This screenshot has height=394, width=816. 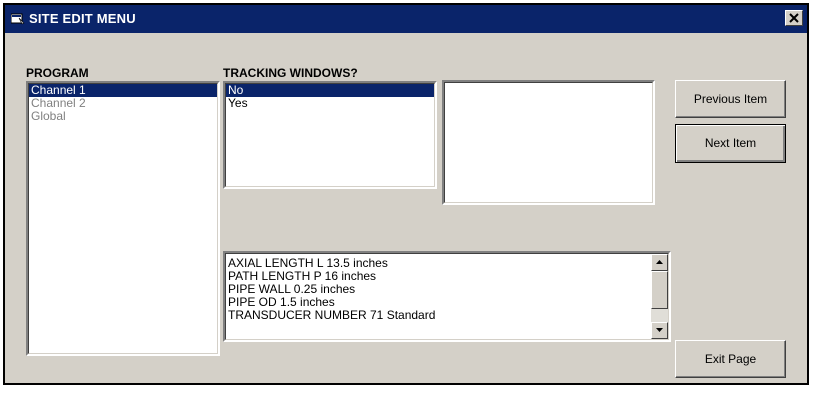 I want to click on summary-line-transducer-number: TRANSDUCER NUMBER 71 Standard, so click(x=332, y=315).